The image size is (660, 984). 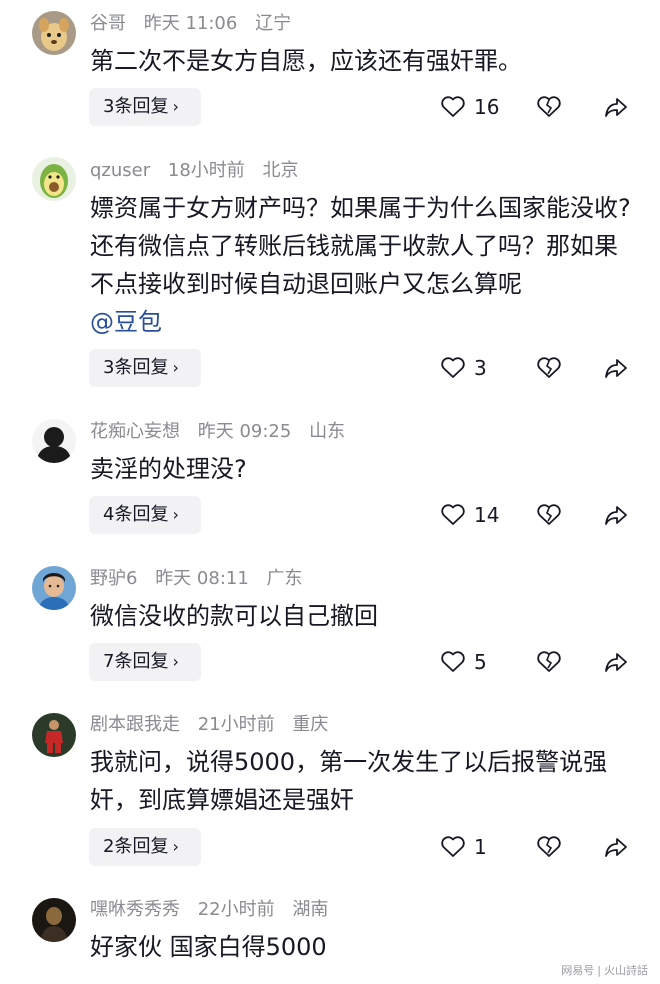 I want to click on dog-avatar-icon, so click(x=54, y=33).